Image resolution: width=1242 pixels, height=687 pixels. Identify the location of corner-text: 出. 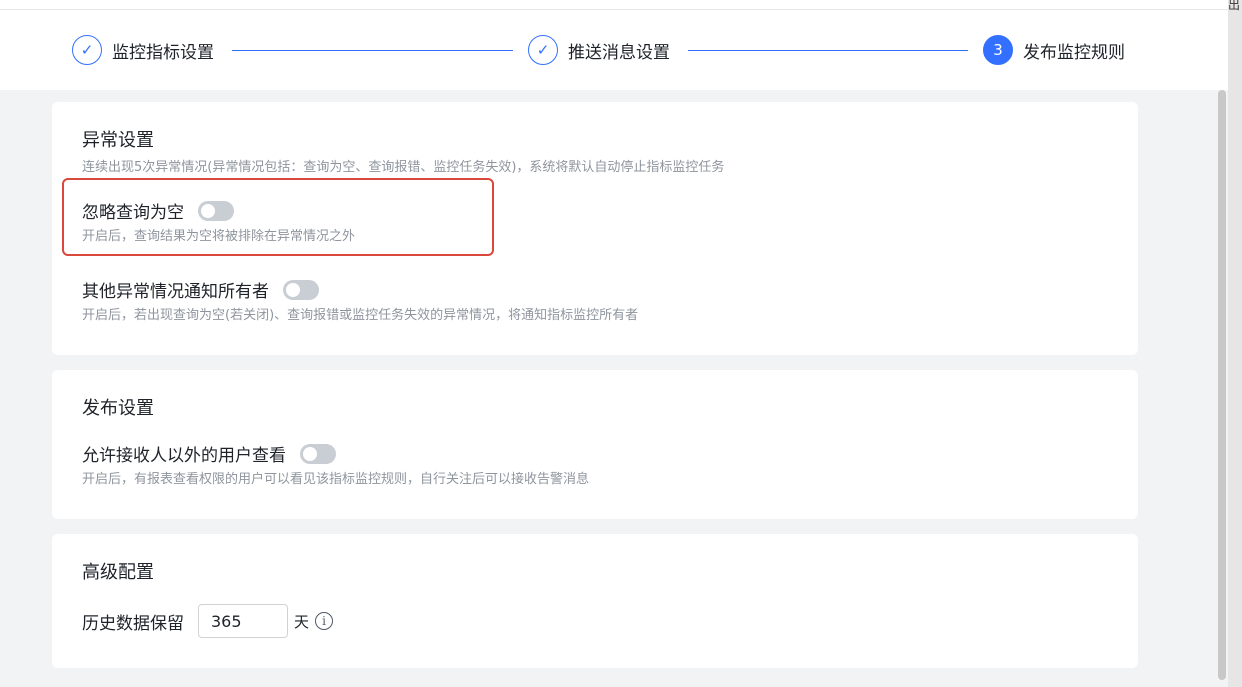
(1234, 6).